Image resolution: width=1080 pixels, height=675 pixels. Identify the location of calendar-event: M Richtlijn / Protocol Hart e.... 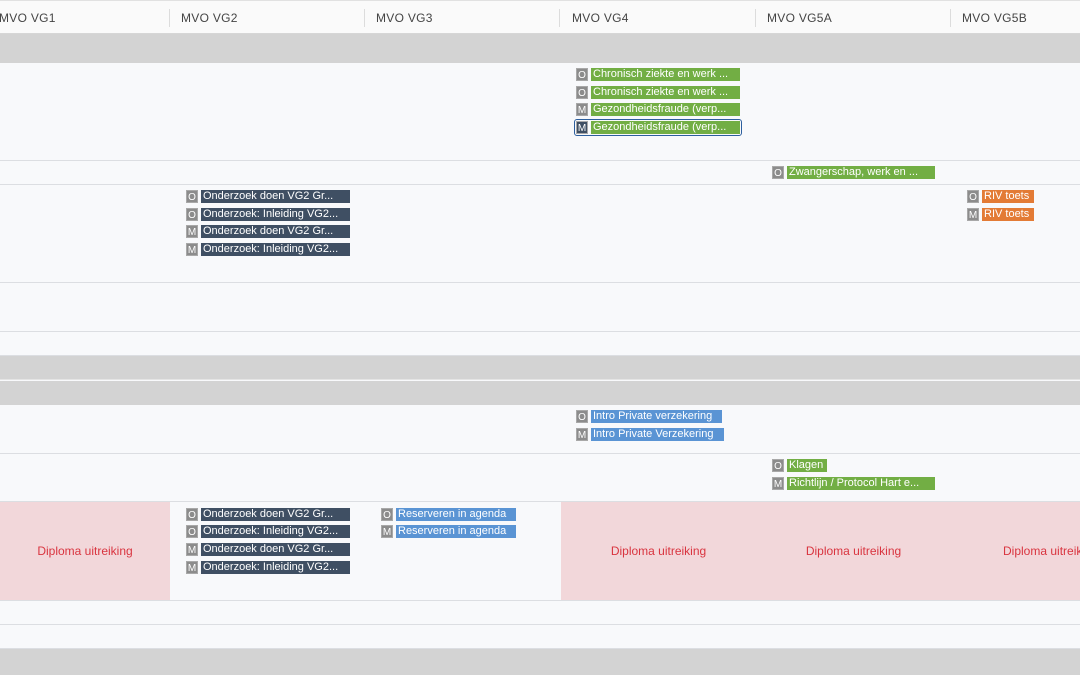
(853, 483).